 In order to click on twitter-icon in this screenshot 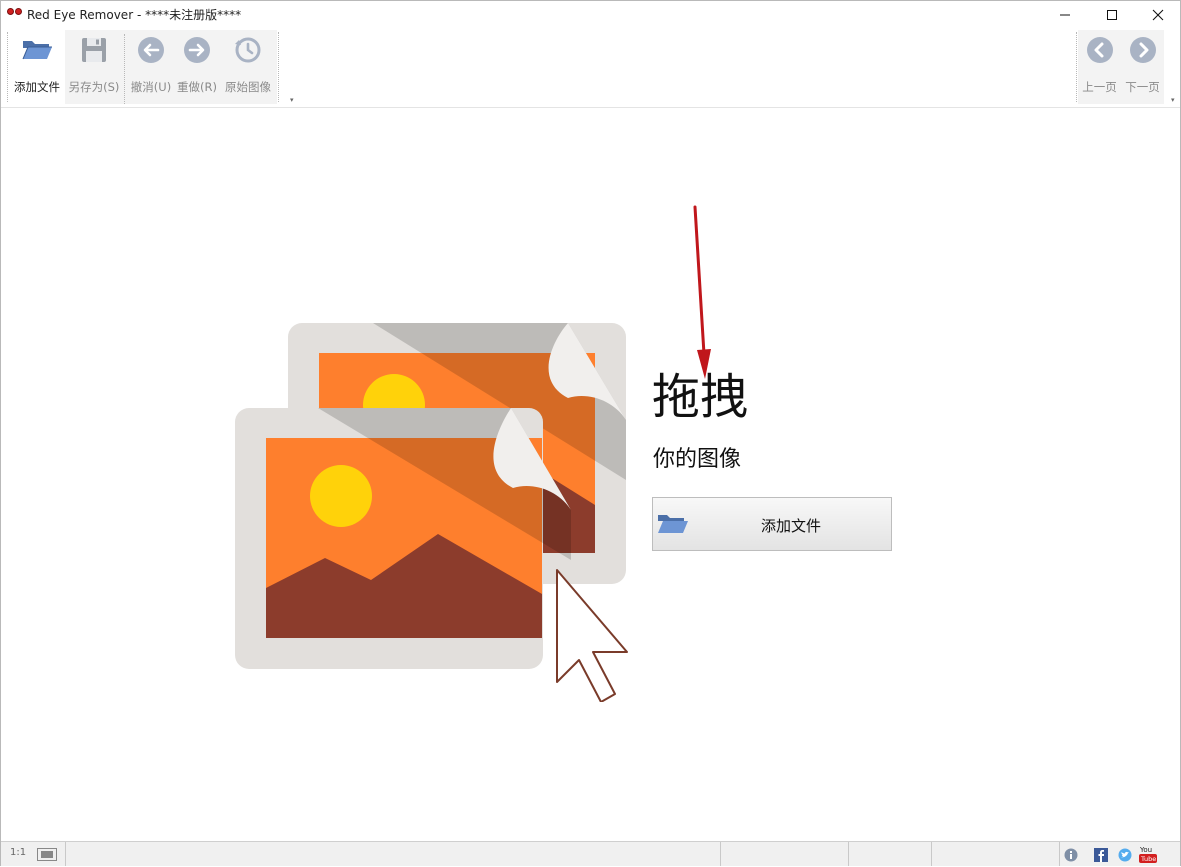, I will do `click(1125, 854)`.